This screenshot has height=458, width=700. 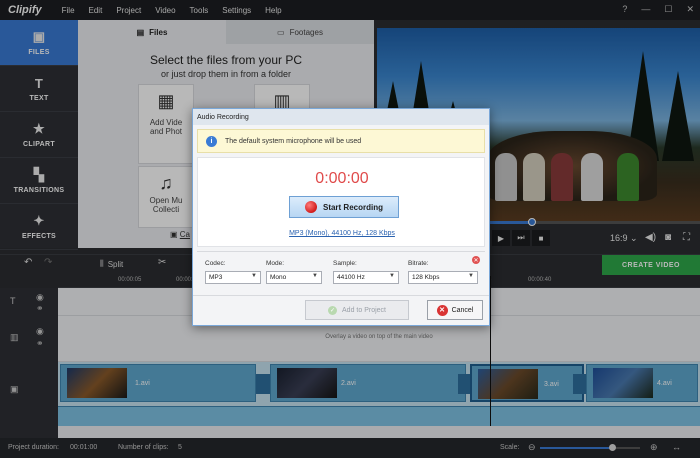 What do you see at coordinates (215, 263) in the screenshot?
I see `codec-label: Codec:` at bounding box center [215, 263].